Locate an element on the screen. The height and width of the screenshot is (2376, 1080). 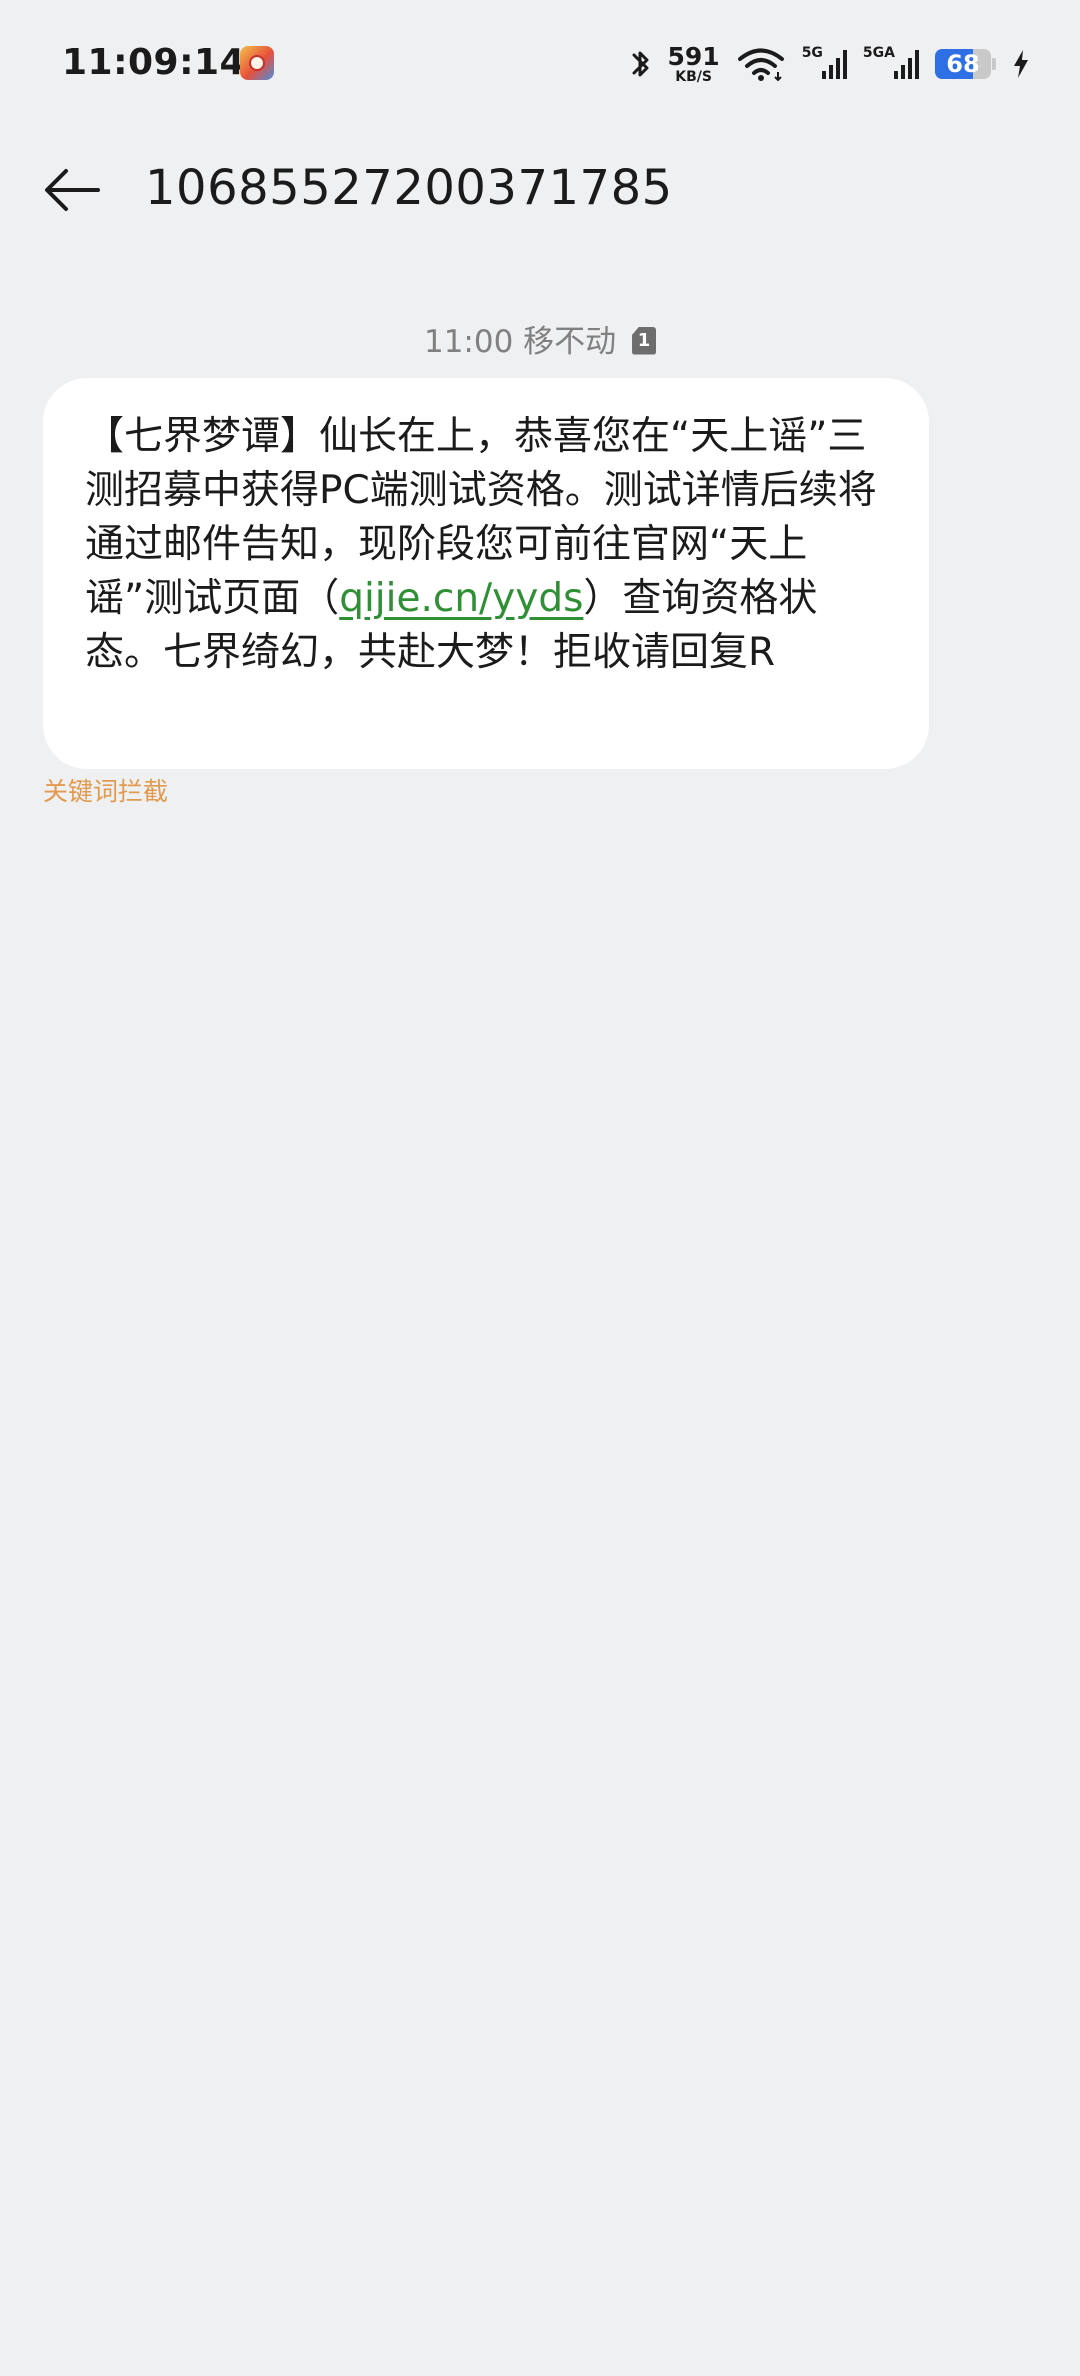
cellular-5g-label: 5G is located at coordinates (812, 53).